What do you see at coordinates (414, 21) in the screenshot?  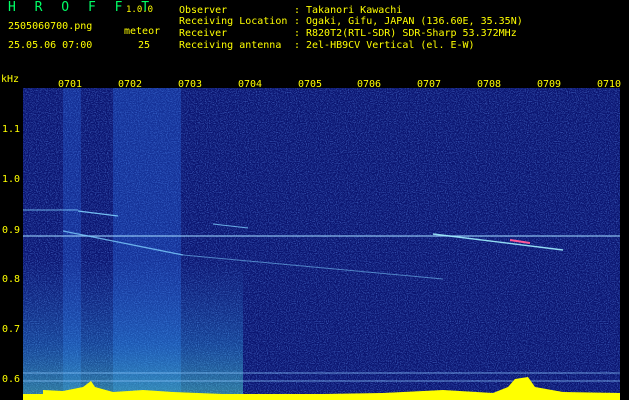 I see `location-value: Ogaki, Gifu, JAPAN (136.60E, 35.35N)` at bounding box center [414, 21].